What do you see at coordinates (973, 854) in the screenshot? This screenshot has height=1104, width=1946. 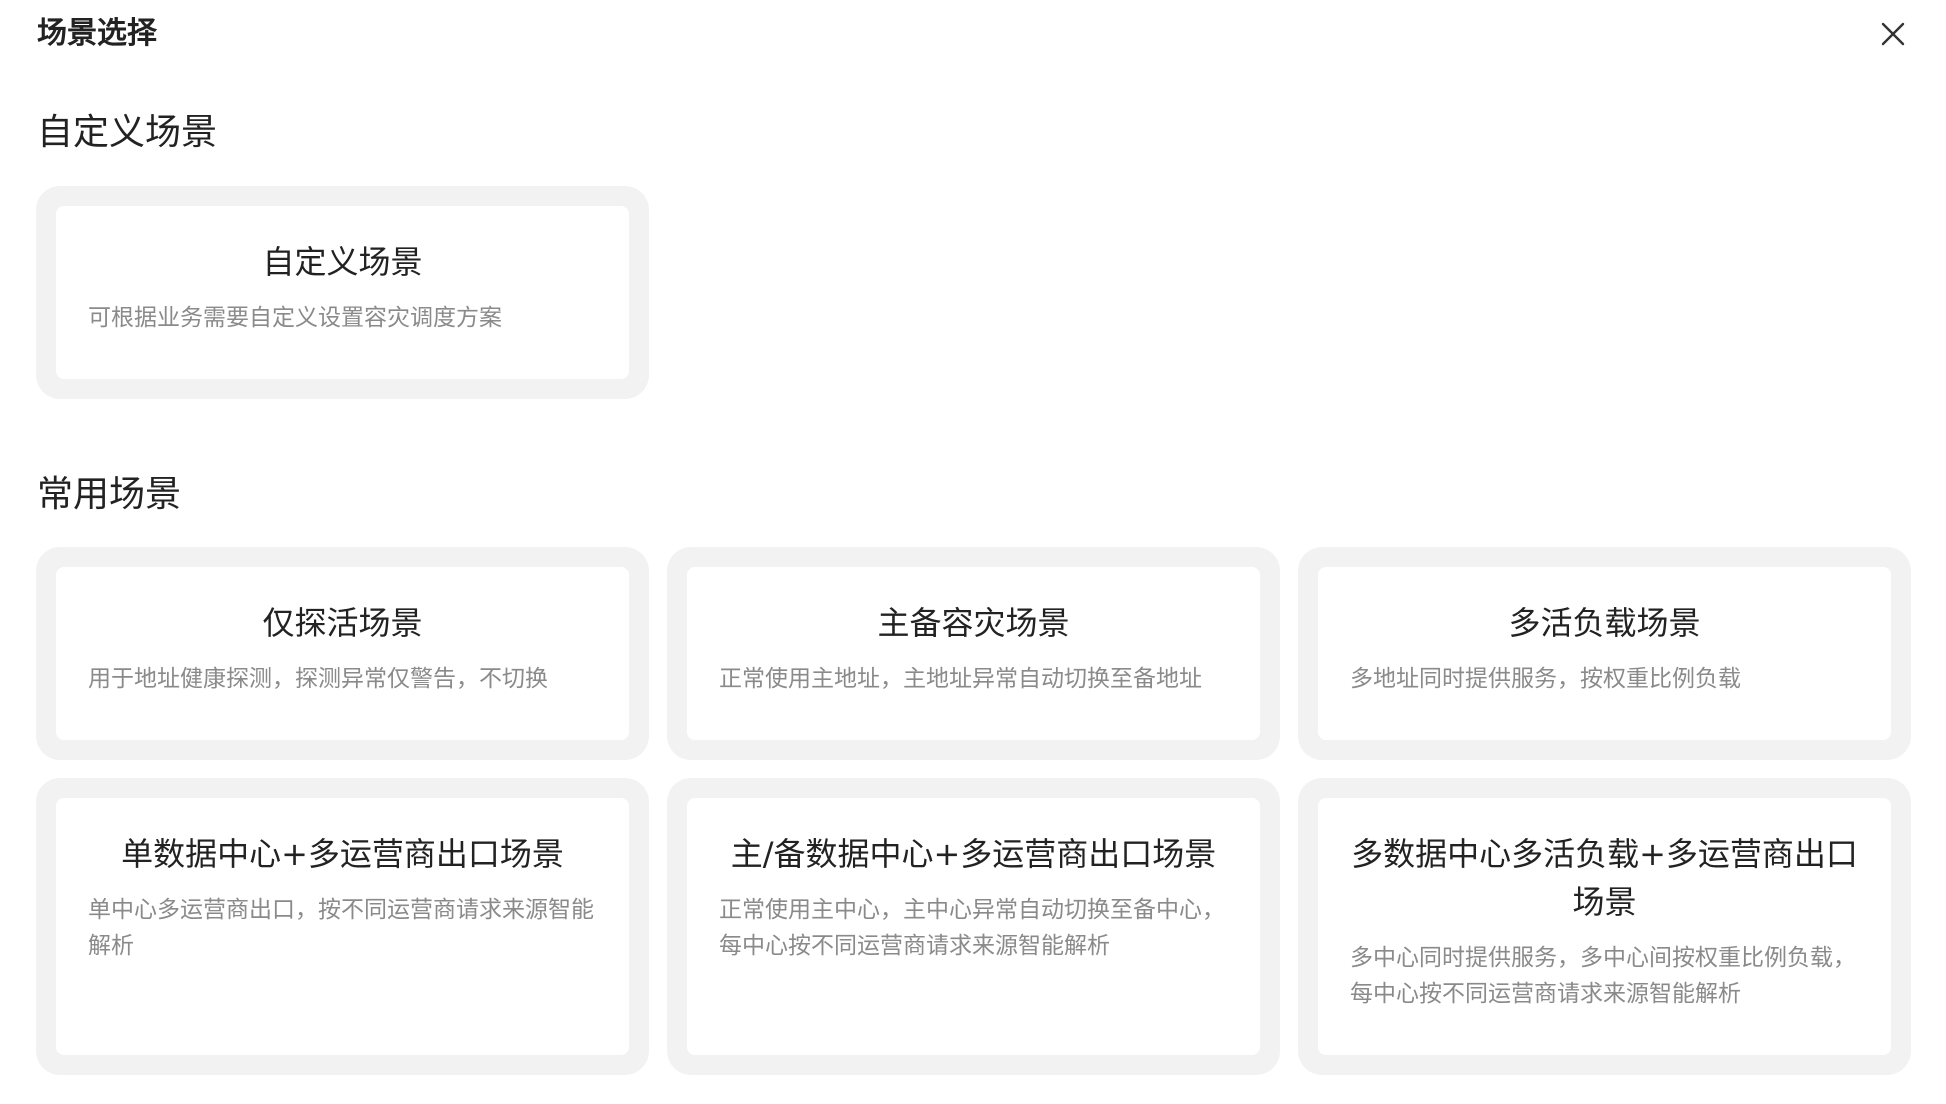 I see `scene-card-title: 主/备数据中心+多运营商出口场景` at bounding box center [973, 854].